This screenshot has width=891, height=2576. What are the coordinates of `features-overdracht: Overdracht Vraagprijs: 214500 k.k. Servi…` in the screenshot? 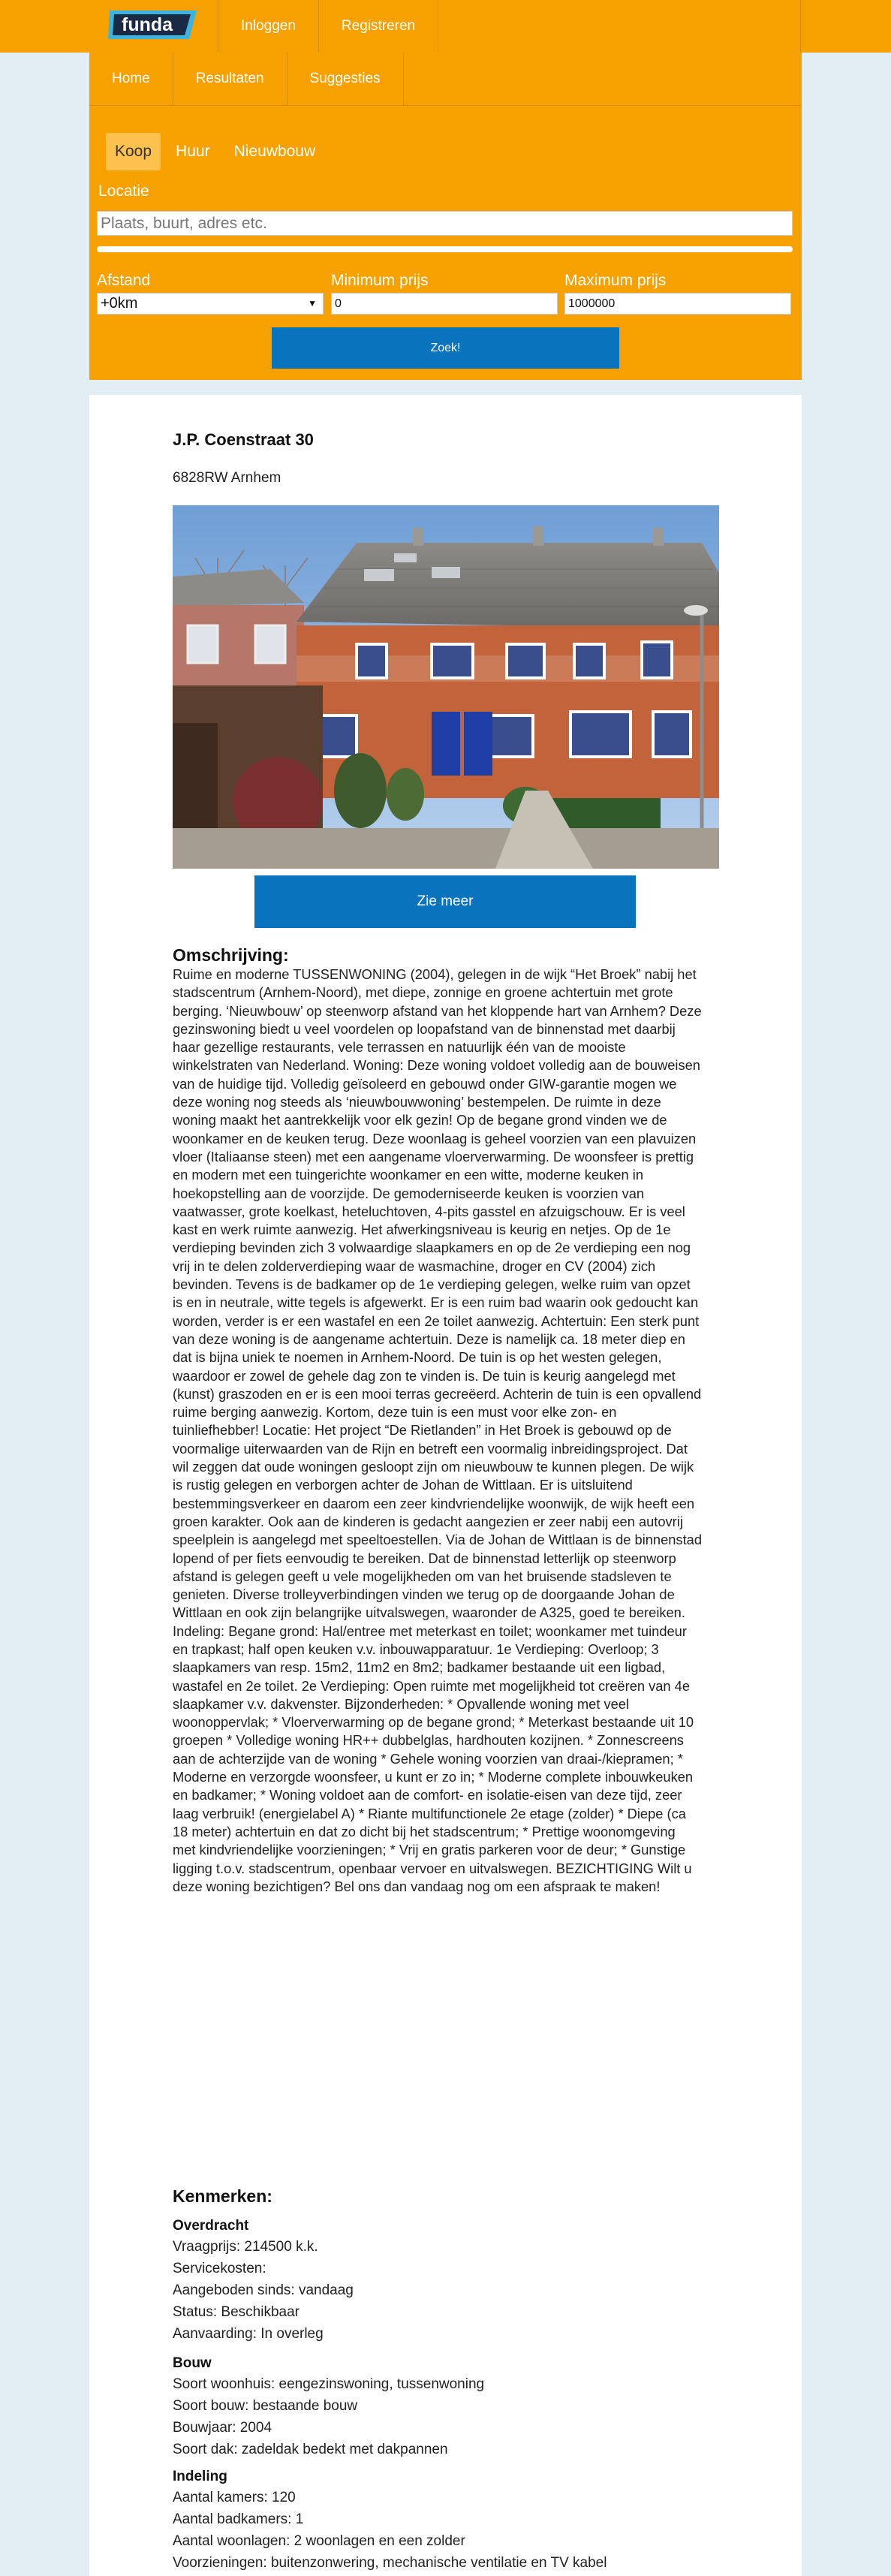 It's located at (458, 2280).